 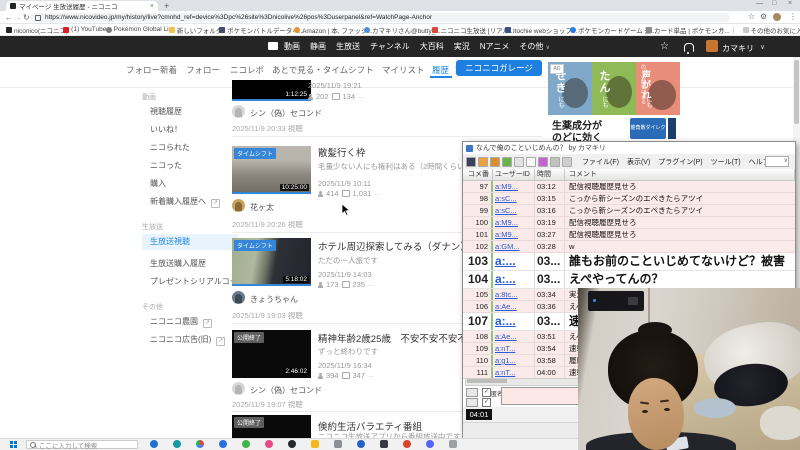 I want to click on sidebar-item-likes: いいね！, so click(x=166, y=129).